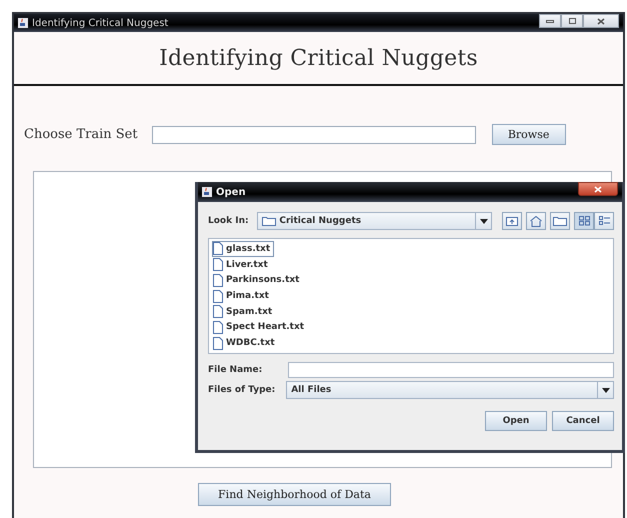 The width and height of the screenshot is (627, 518). Describe the element at coordinates (236, 370) in the screenshot. I see `file-name-label: File Name:` at that location.